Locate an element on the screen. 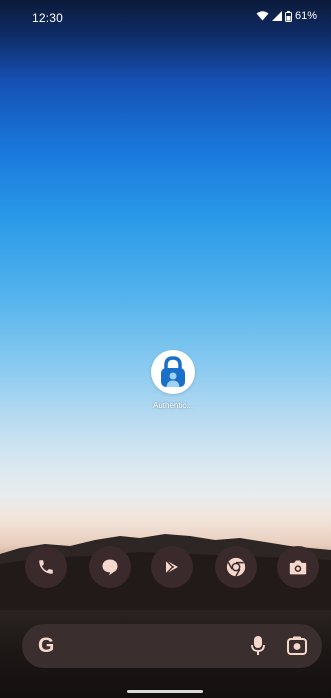  status-time: 12:30 is located at coordinates (48, 18).